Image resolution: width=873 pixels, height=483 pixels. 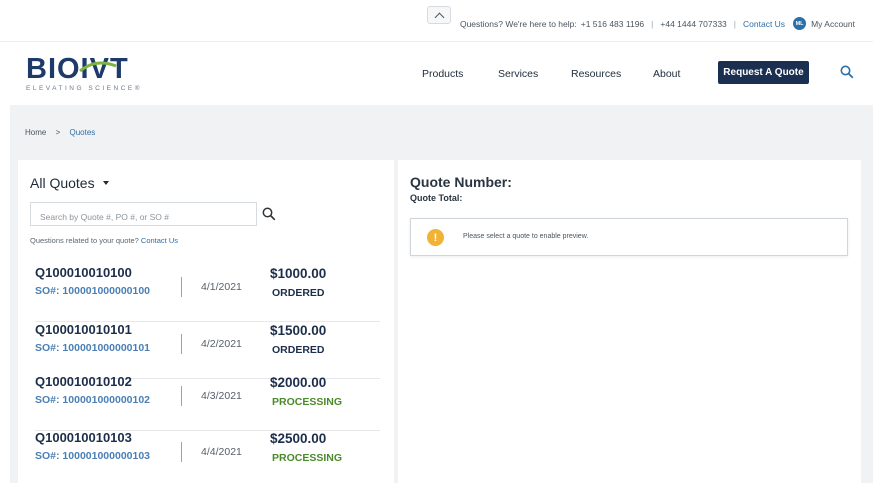 I want to click on quote-date: 4/3/2021, so click(x=221, y=396).